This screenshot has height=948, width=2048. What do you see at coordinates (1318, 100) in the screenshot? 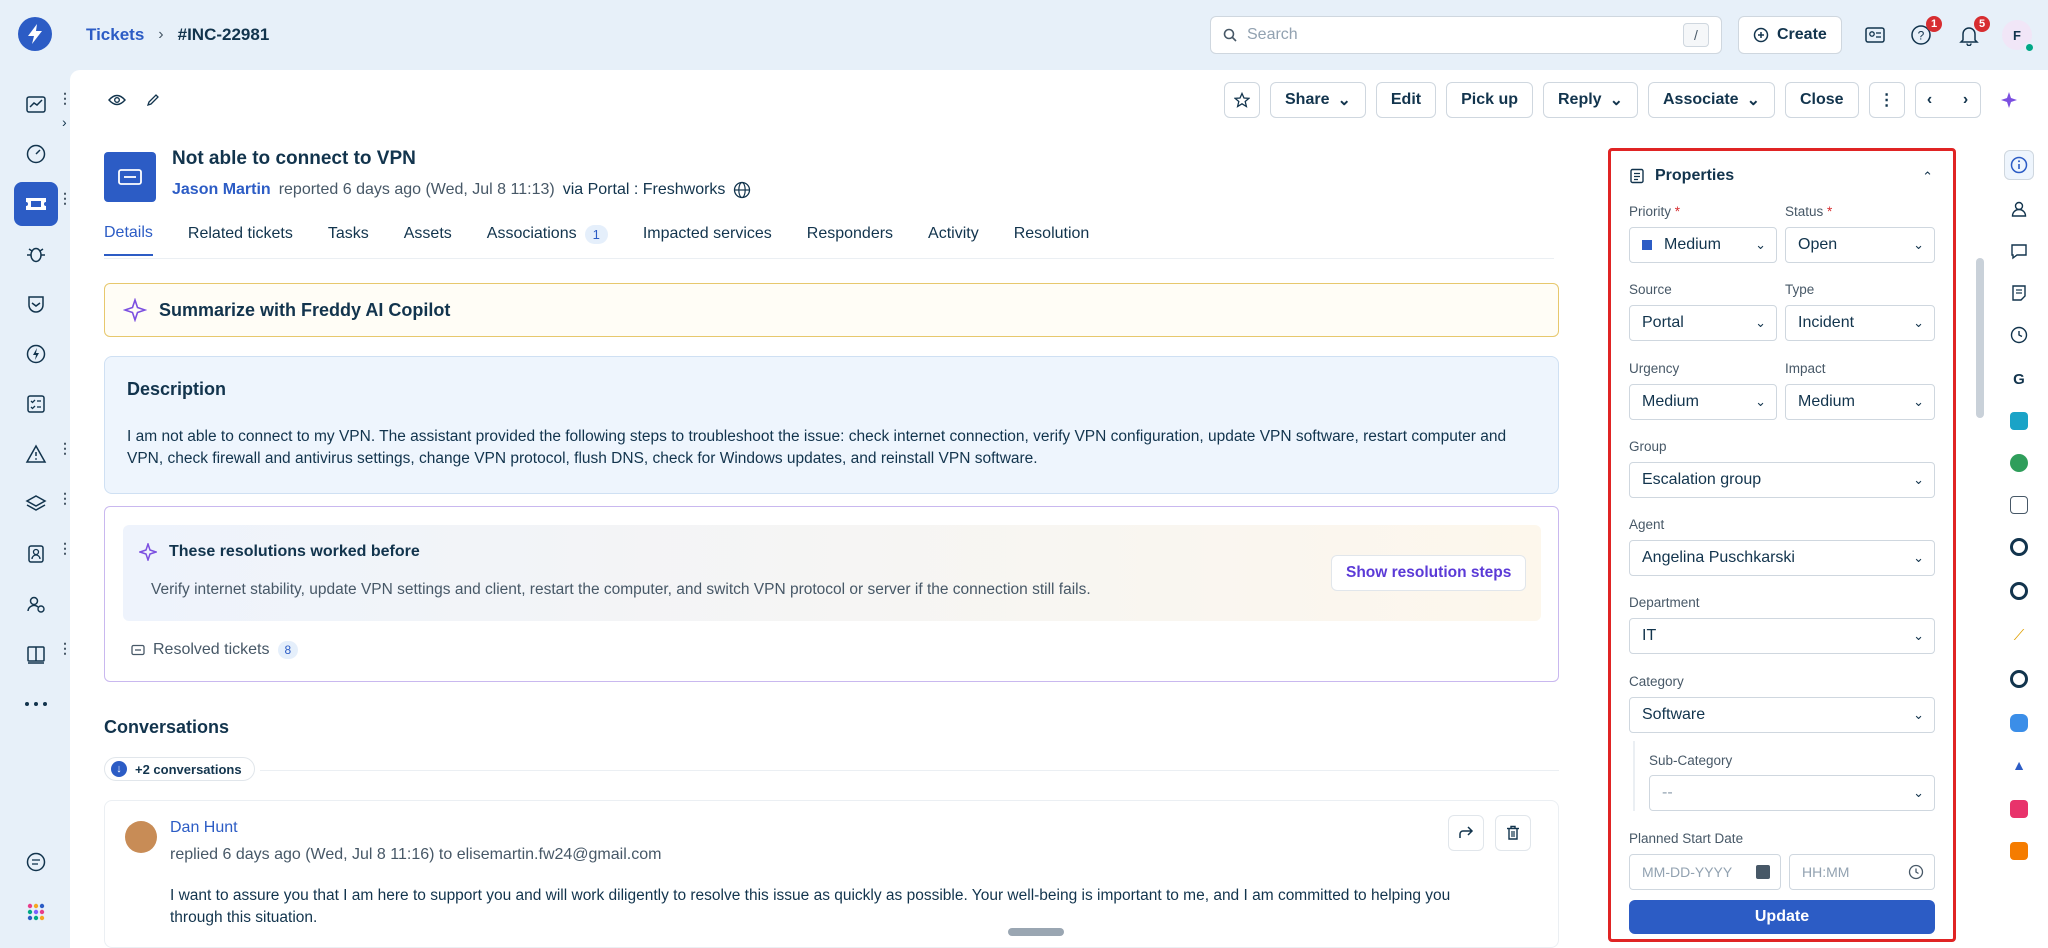
I see `share-button: Share ⌄` at bounding box center [1318, 100].